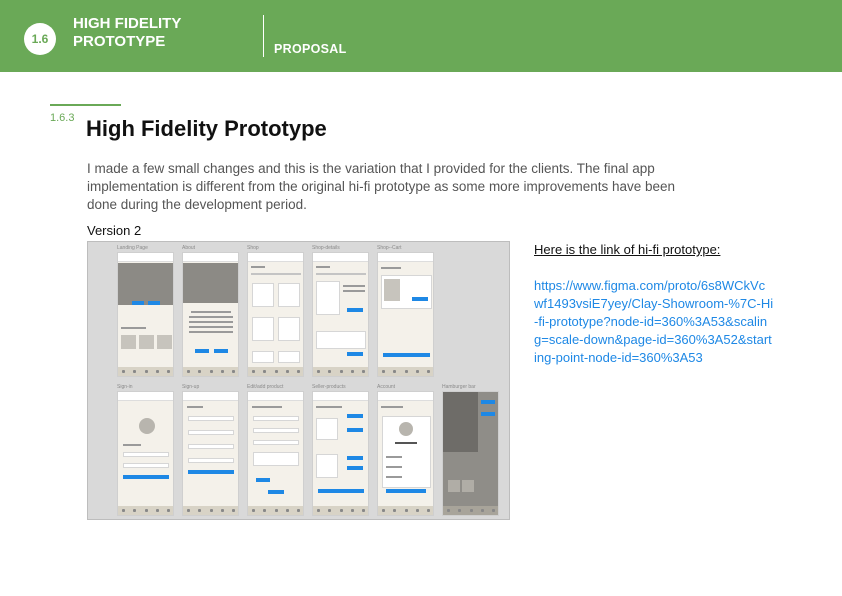 The width and height of the screenshot is (842, 596). I want to click on screen-hamburger, so click(470, 453).